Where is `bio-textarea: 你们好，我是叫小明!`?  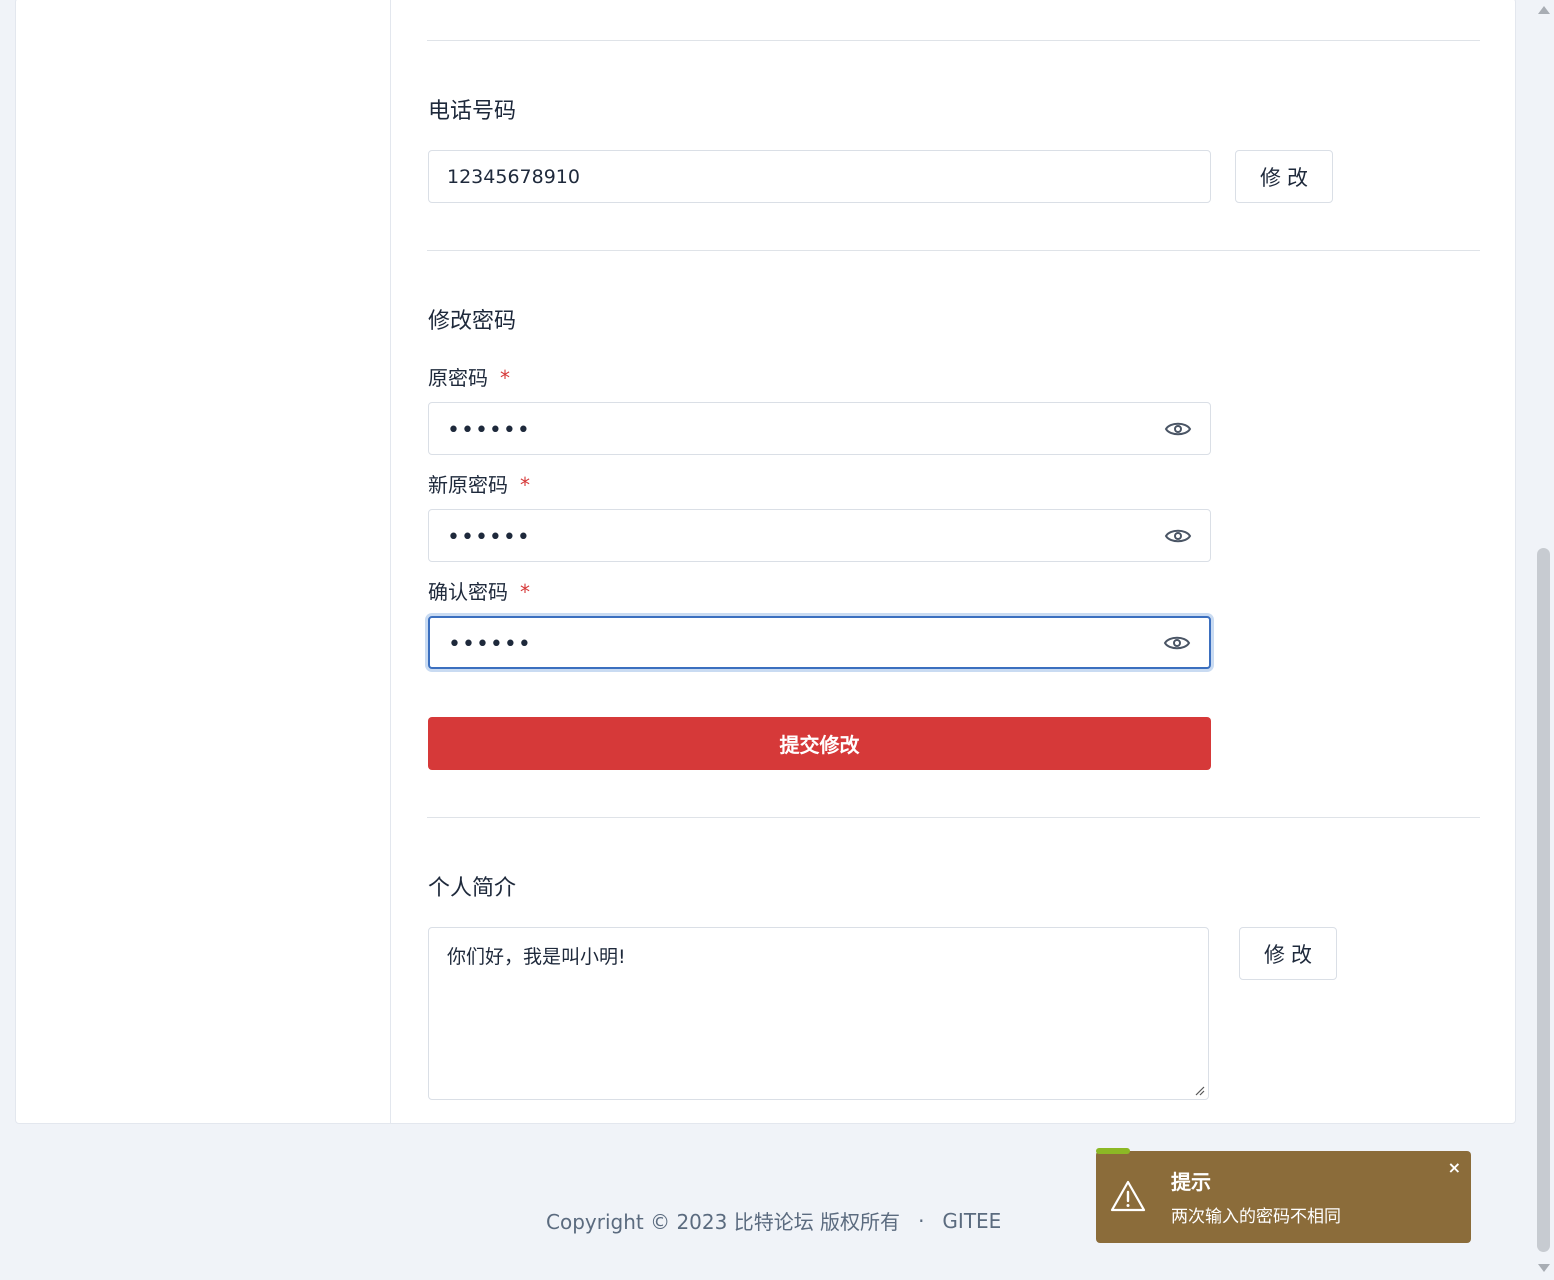
bio-textarea: 你们好，我是叫小明! is located at coordinates (818, 1013).